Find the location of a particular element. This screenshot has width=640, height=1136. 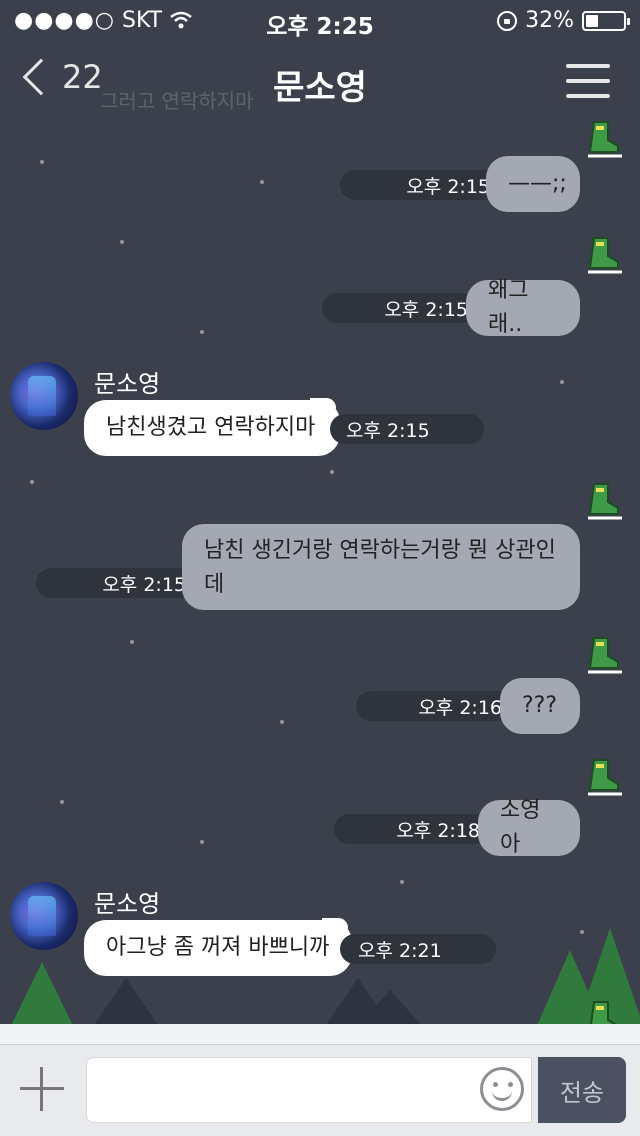

snow-ground is located at coordinates (320, 1034).